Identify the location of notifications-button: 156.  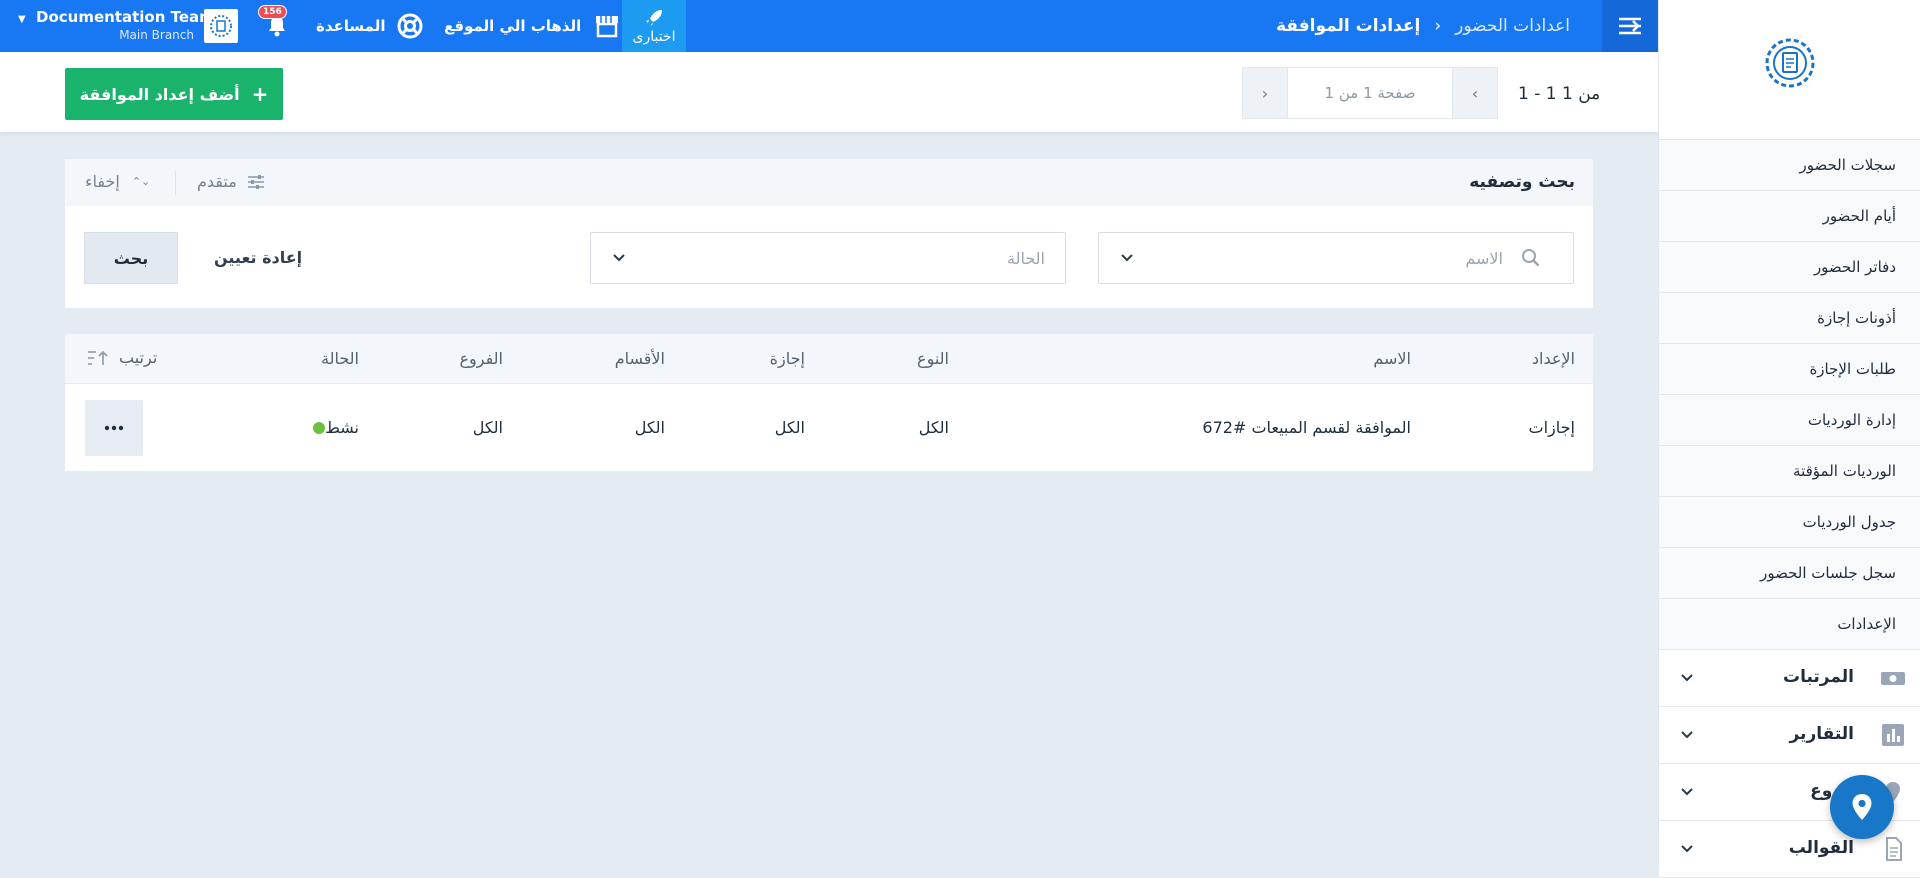
(276, 23).